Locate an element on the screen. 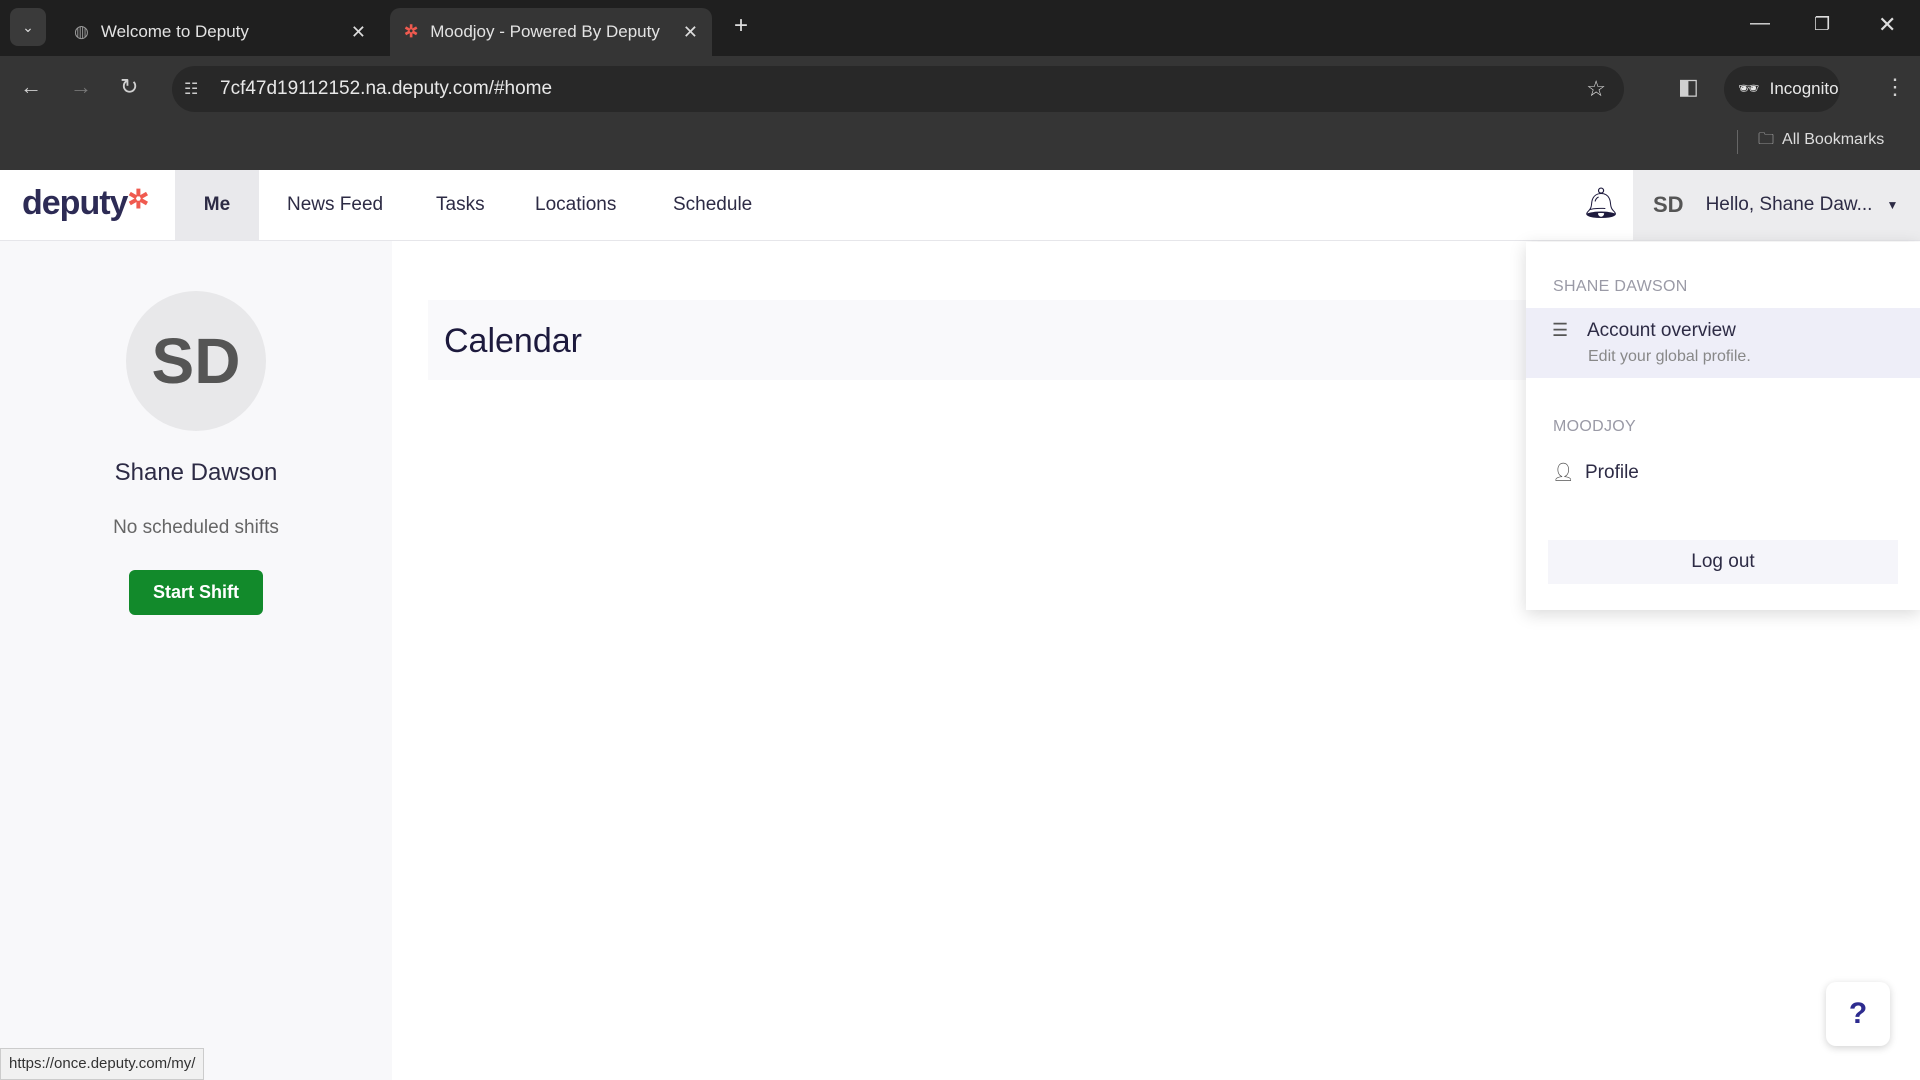 This screenshot has height=1080, width=1920. logo-asterisk-icon: ✲ is located at coordinates (138, 199).